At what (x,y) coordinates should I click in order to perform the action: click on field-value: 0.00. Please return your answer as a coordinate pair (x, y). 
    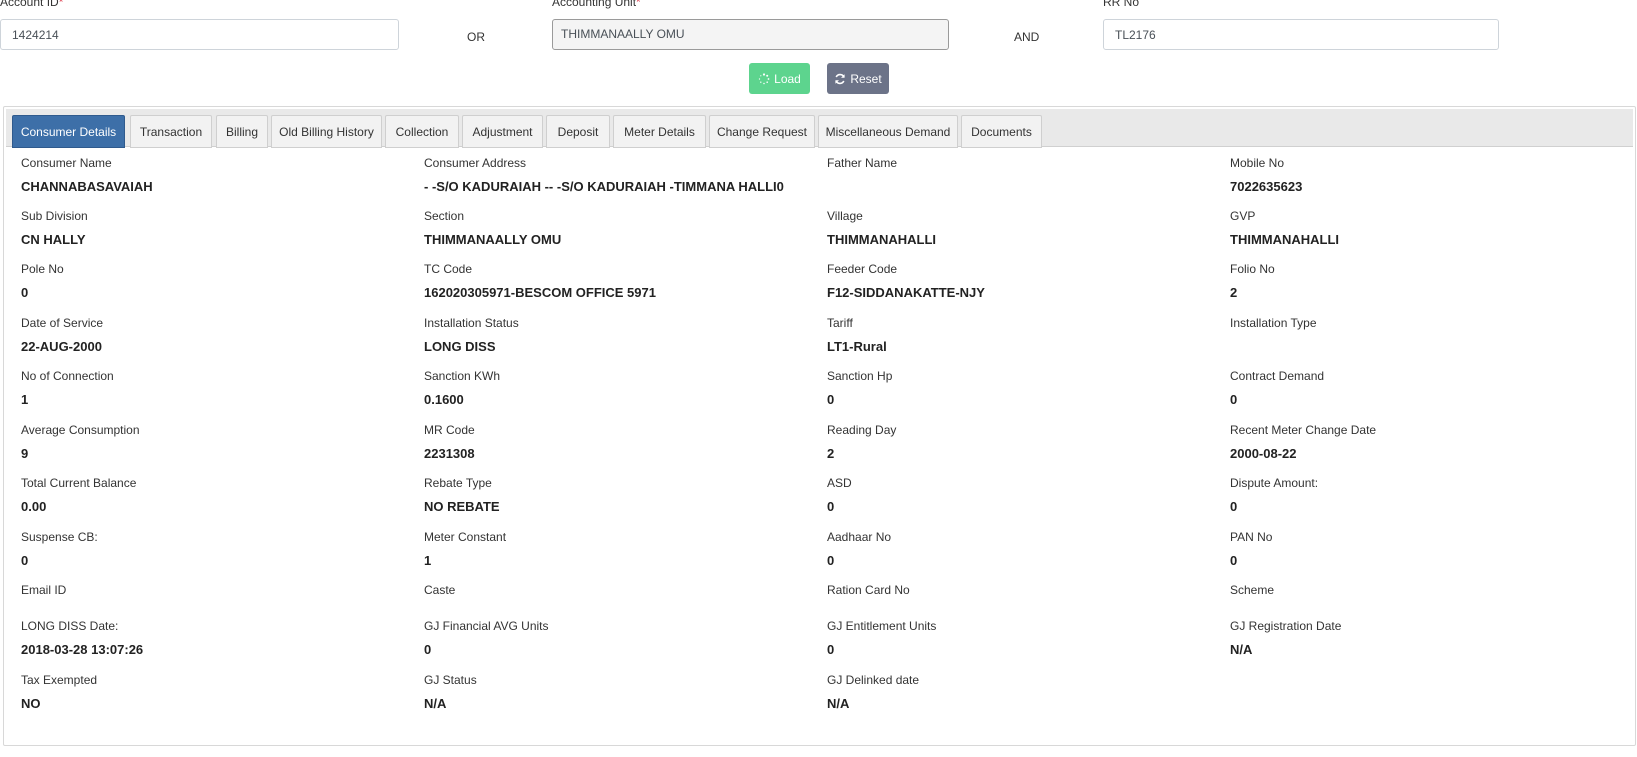
    Looking at the image, I should click on (34, 506).